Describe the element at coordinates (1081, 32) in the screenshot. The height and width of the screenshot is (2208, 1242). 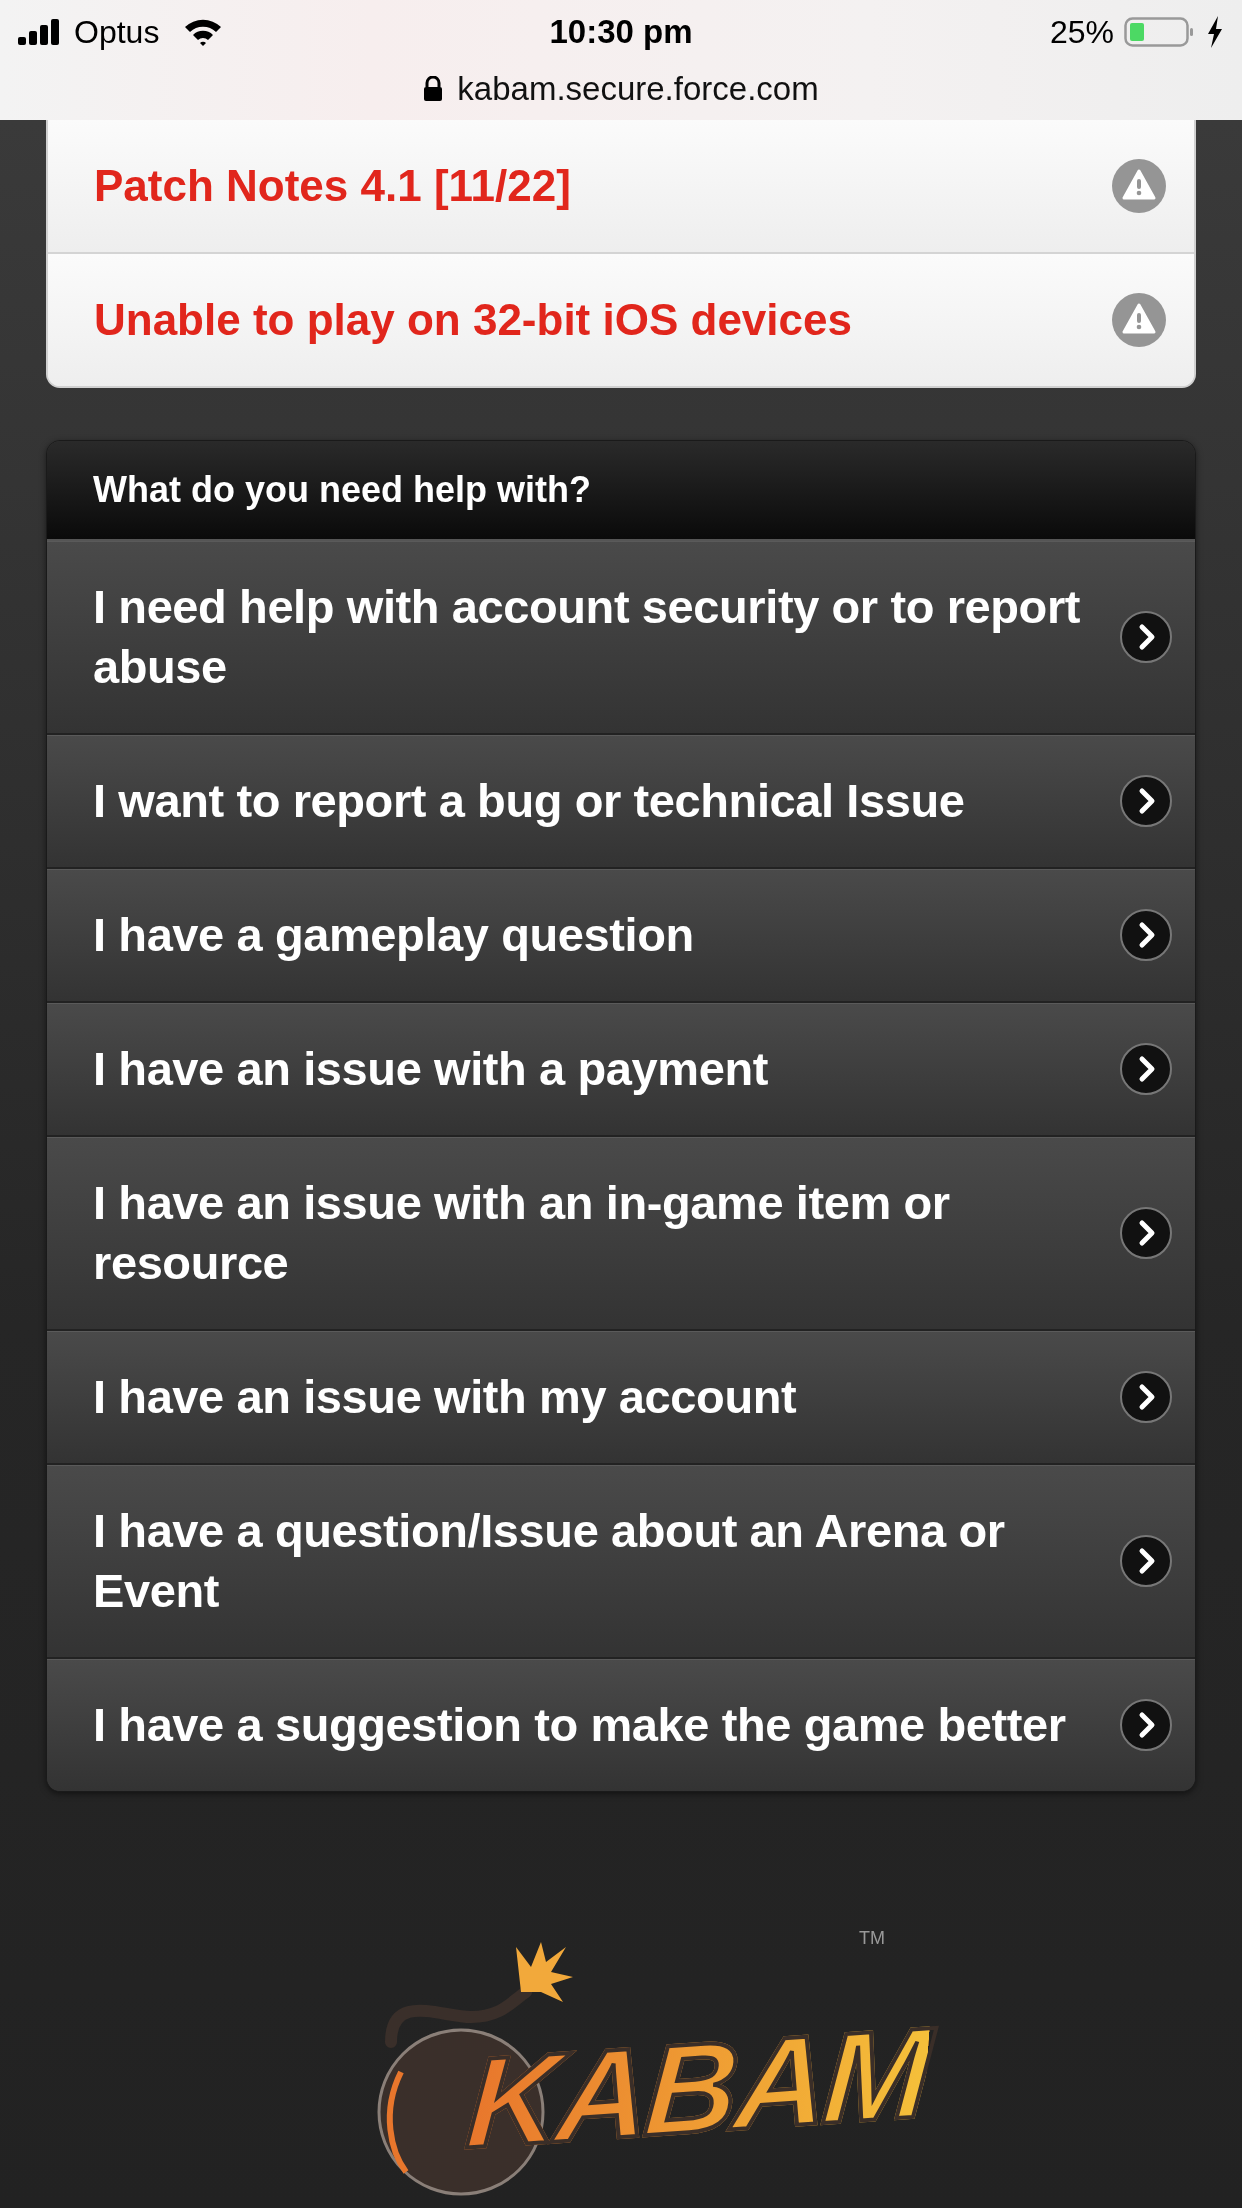
I see `battery-percentage: 25%` at that location.